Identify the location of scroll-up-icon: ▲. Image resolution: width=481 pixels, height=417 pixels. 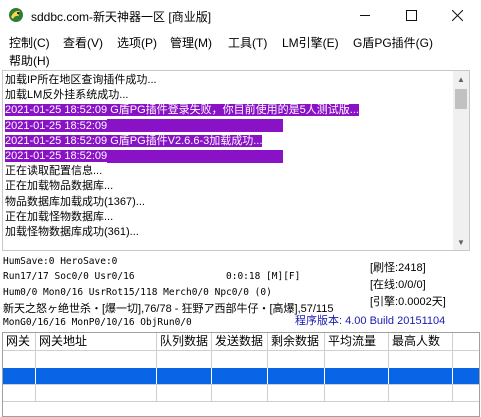
(461, 79).